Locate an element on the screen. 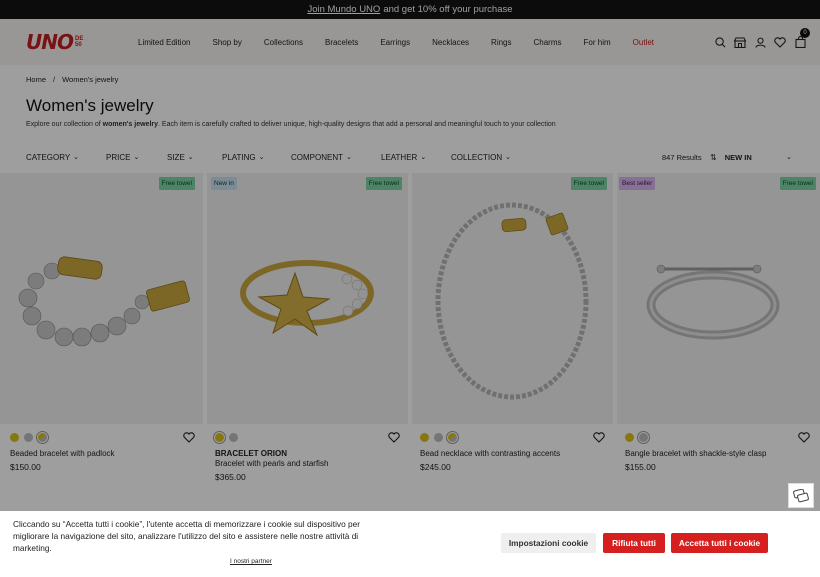 The image size is (820, 577). partners-link: I nostri partner is located at coordinates (251, 561).